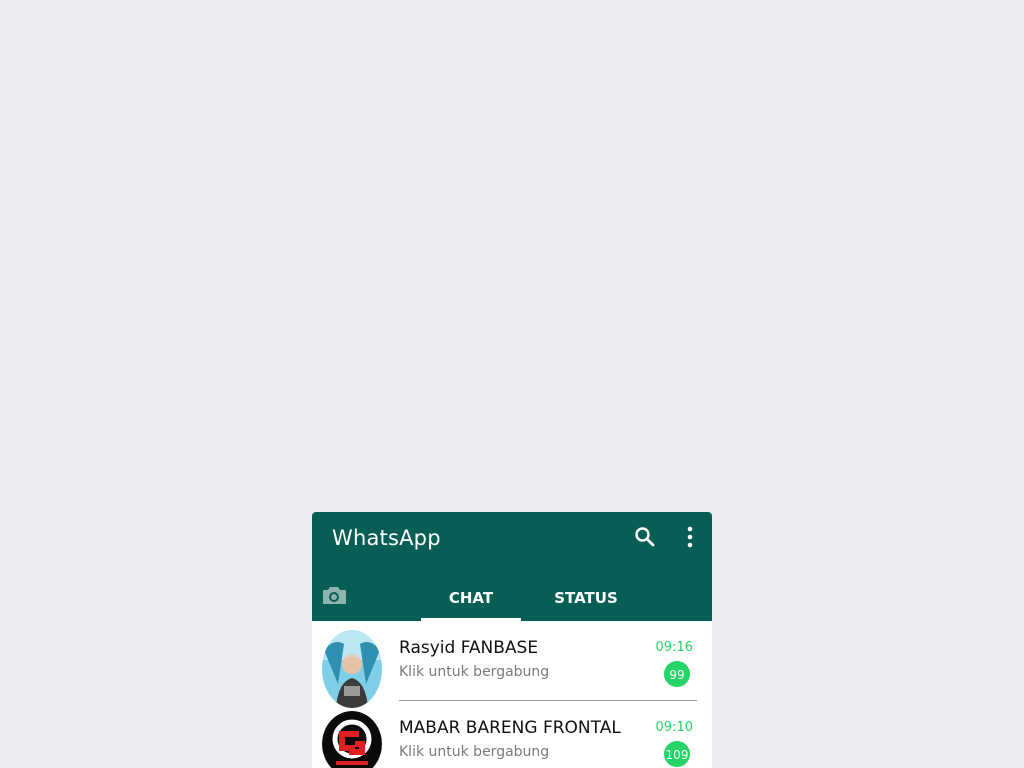  What do you see at coordinates (645, 537) in the screenshot?
I see `search-icon` at bounding box center [645, 537].